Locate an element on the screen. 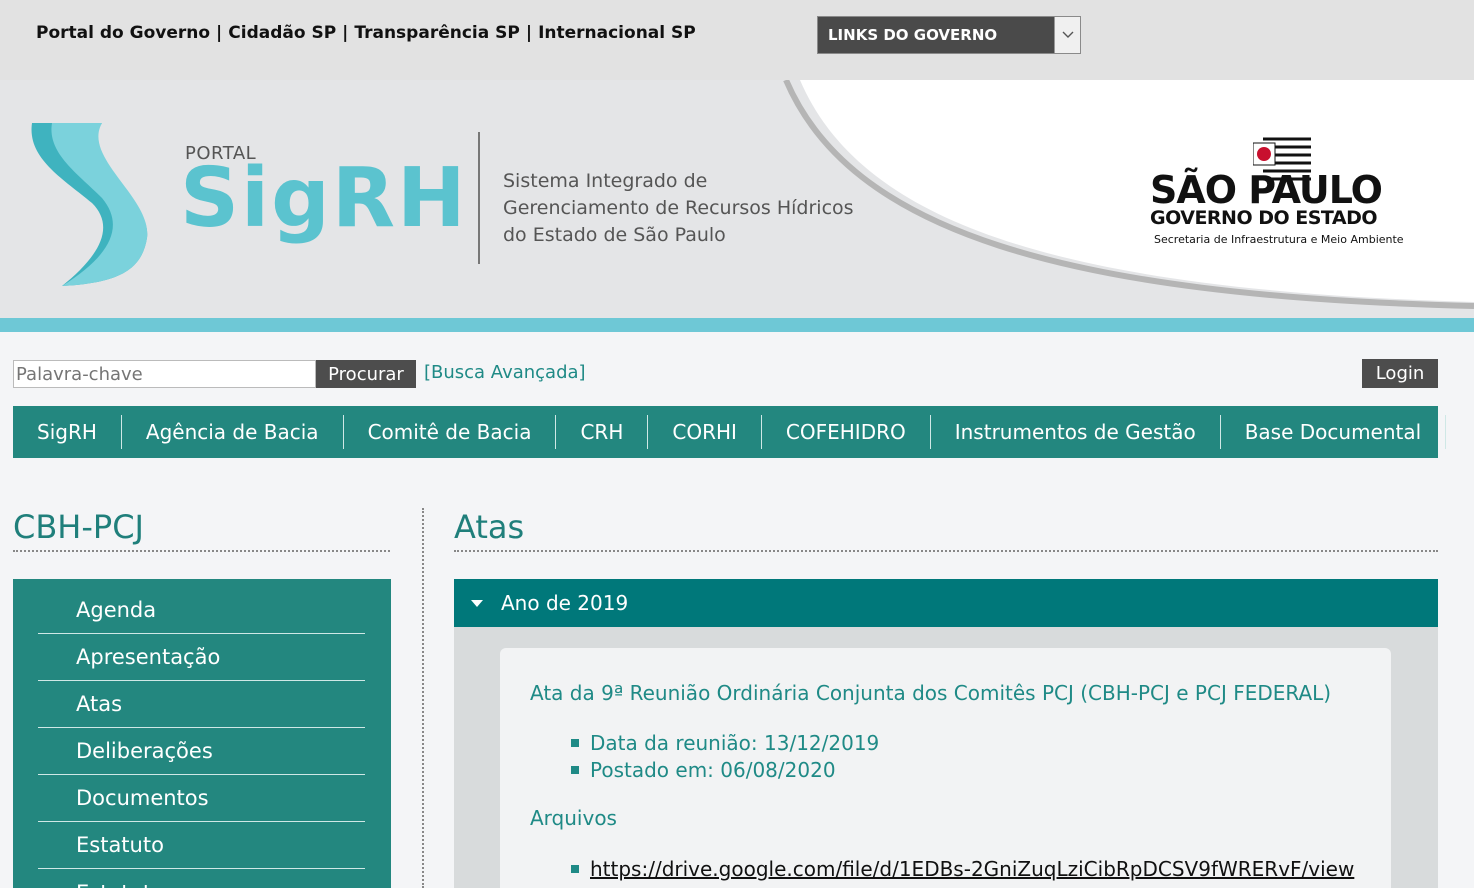 The image size is (1474, 888). nav-item-instrumentos-de-gestao: Instrumentos de Gestão is located at coordinates (1076, 432).